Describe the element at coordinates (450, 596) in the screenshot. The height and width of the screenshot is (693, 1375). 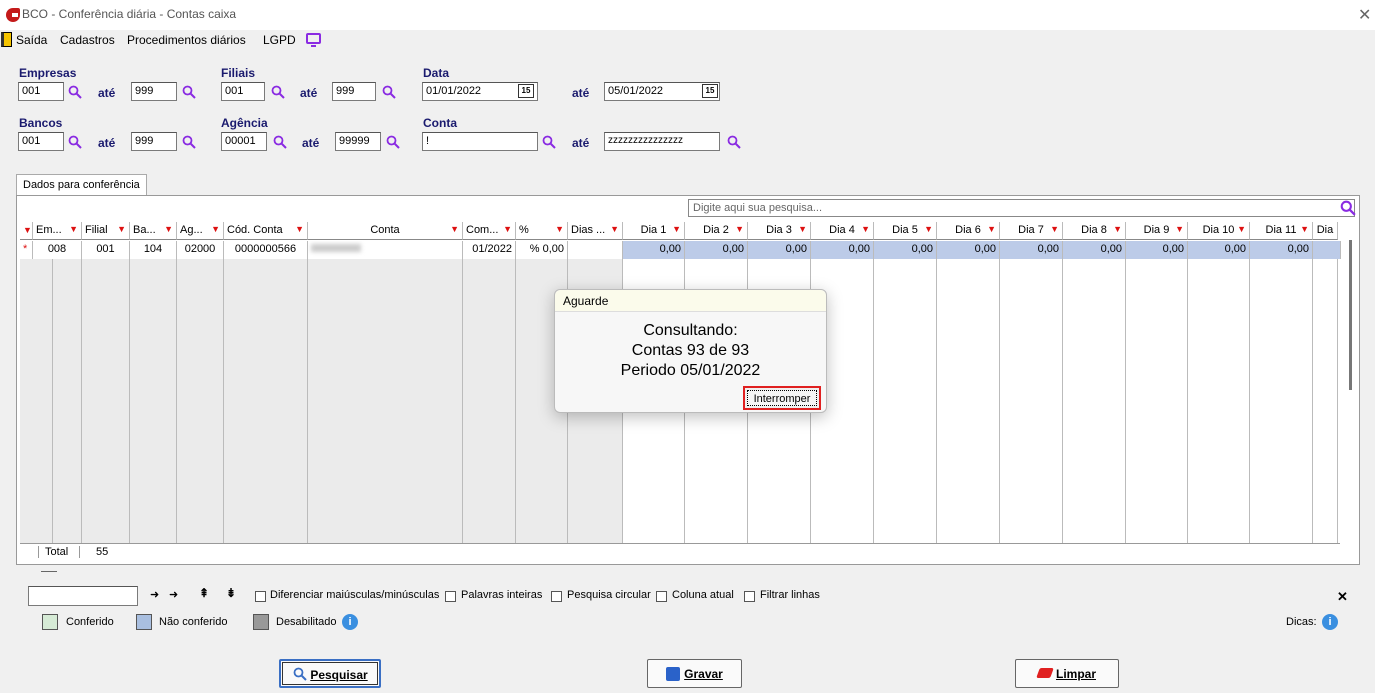
I see `checkbox-whole-words` at that location.